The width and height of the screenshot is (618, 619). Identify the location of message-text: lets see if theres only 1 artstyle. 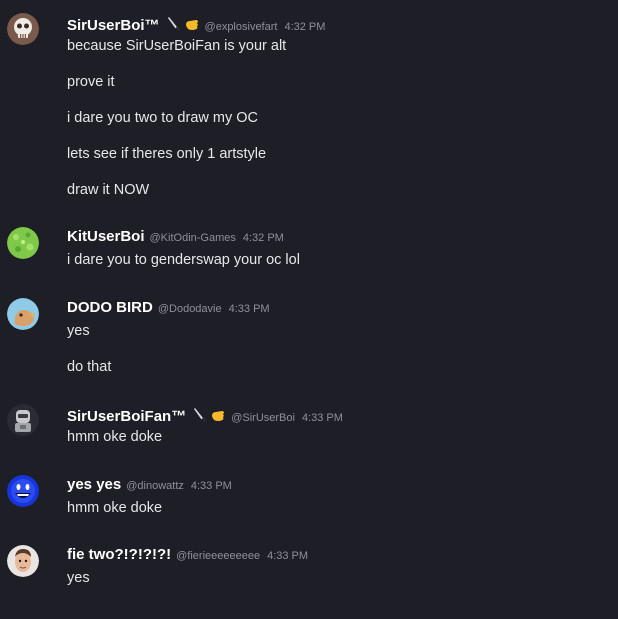
(167, 154).